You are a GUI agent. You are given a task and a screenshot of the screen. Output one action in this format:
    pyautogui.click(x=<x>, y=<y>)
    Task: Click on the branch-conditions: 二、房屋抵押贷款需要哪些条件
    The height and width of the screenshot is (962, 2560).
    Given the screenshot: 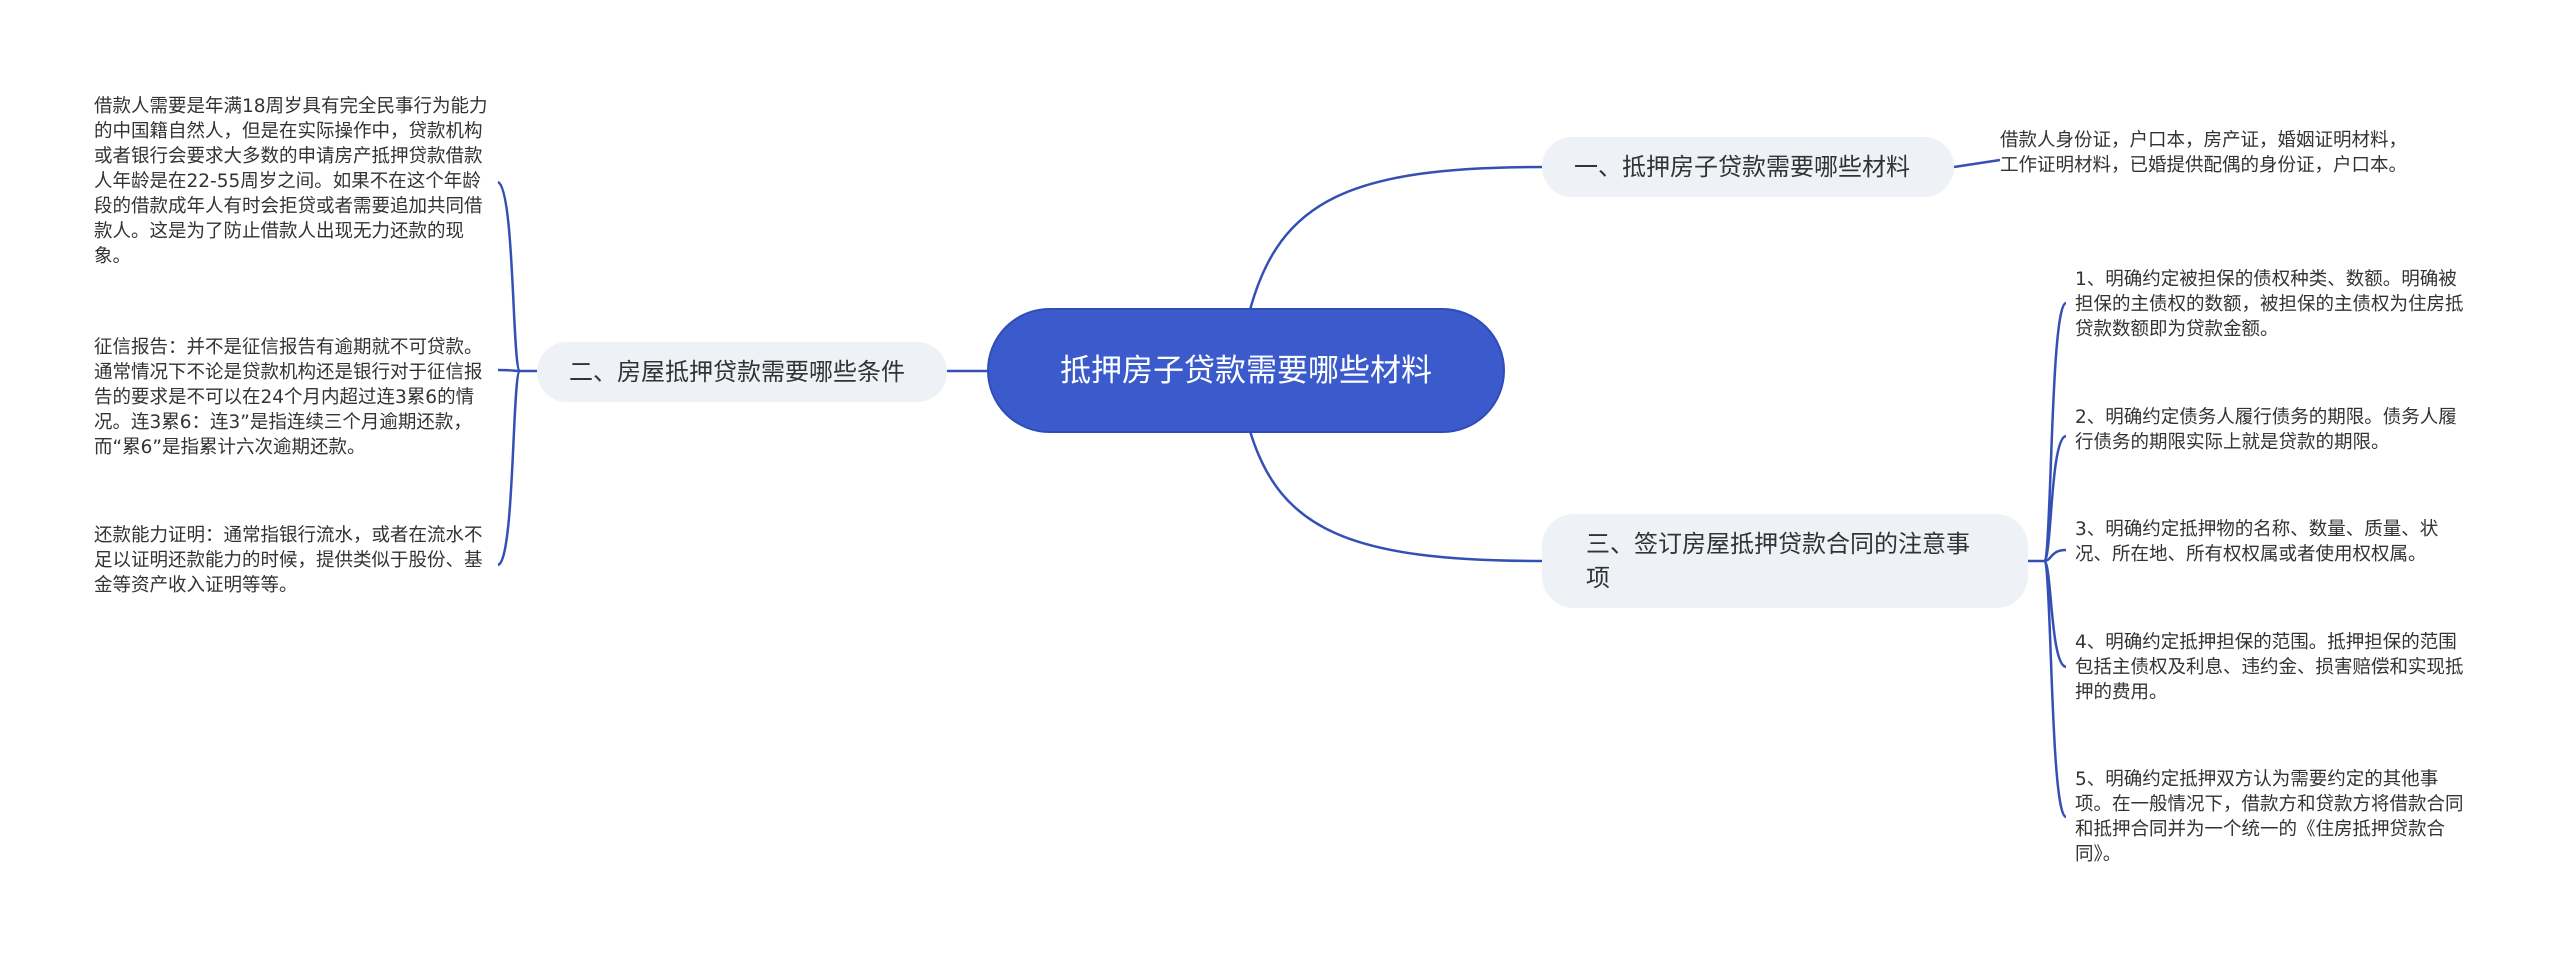 What is the action you would take?
    pyautogui.click(x=742, y=372)
    